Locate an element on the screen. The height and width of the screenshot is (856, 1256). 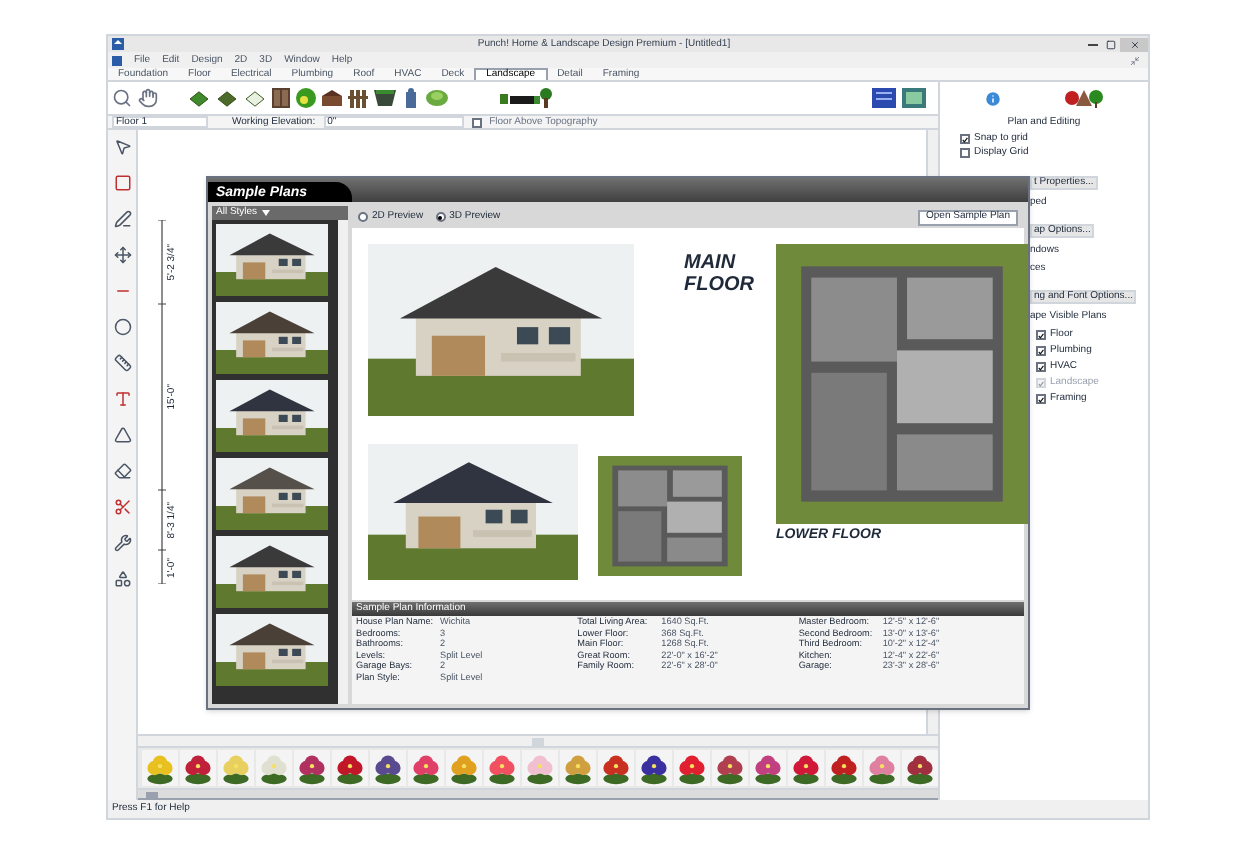
trees-icon is located at coordinates (1084, 98).